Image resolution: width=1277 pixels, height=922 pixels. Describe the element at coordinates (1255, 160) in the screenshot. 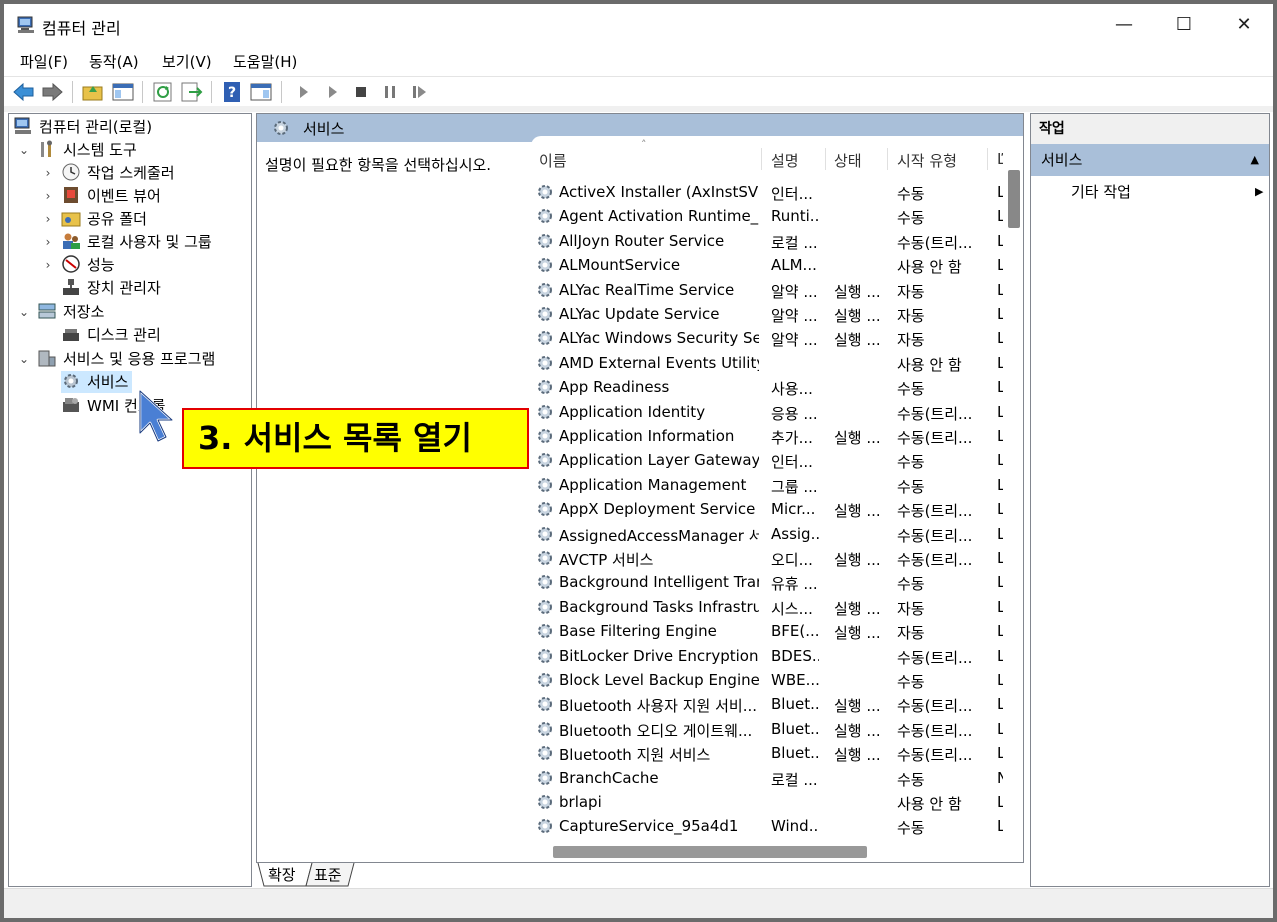

I see `collapse-arrow-icon: ▲` at that location.